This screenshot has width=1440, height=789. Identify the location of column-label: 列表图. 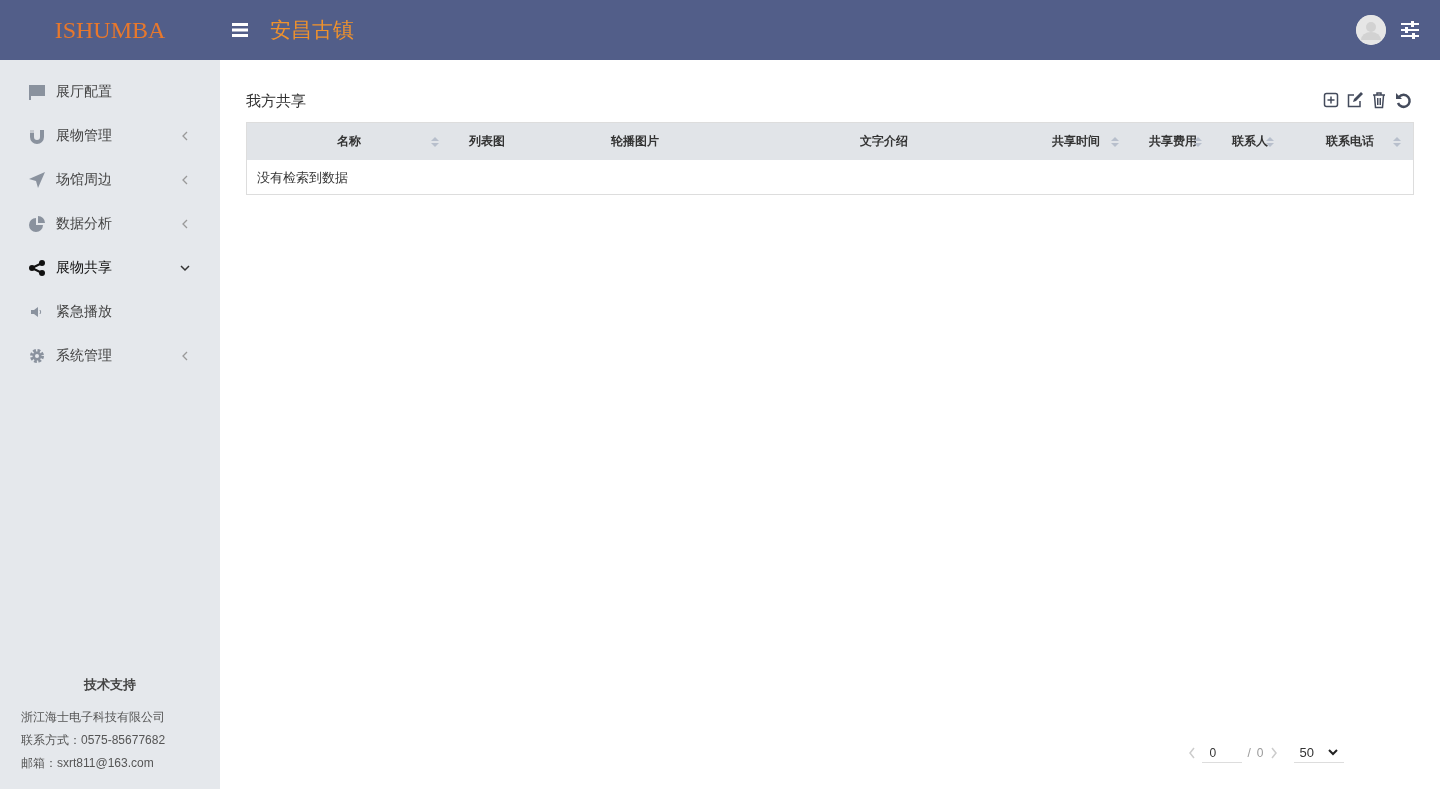
(487, 141).